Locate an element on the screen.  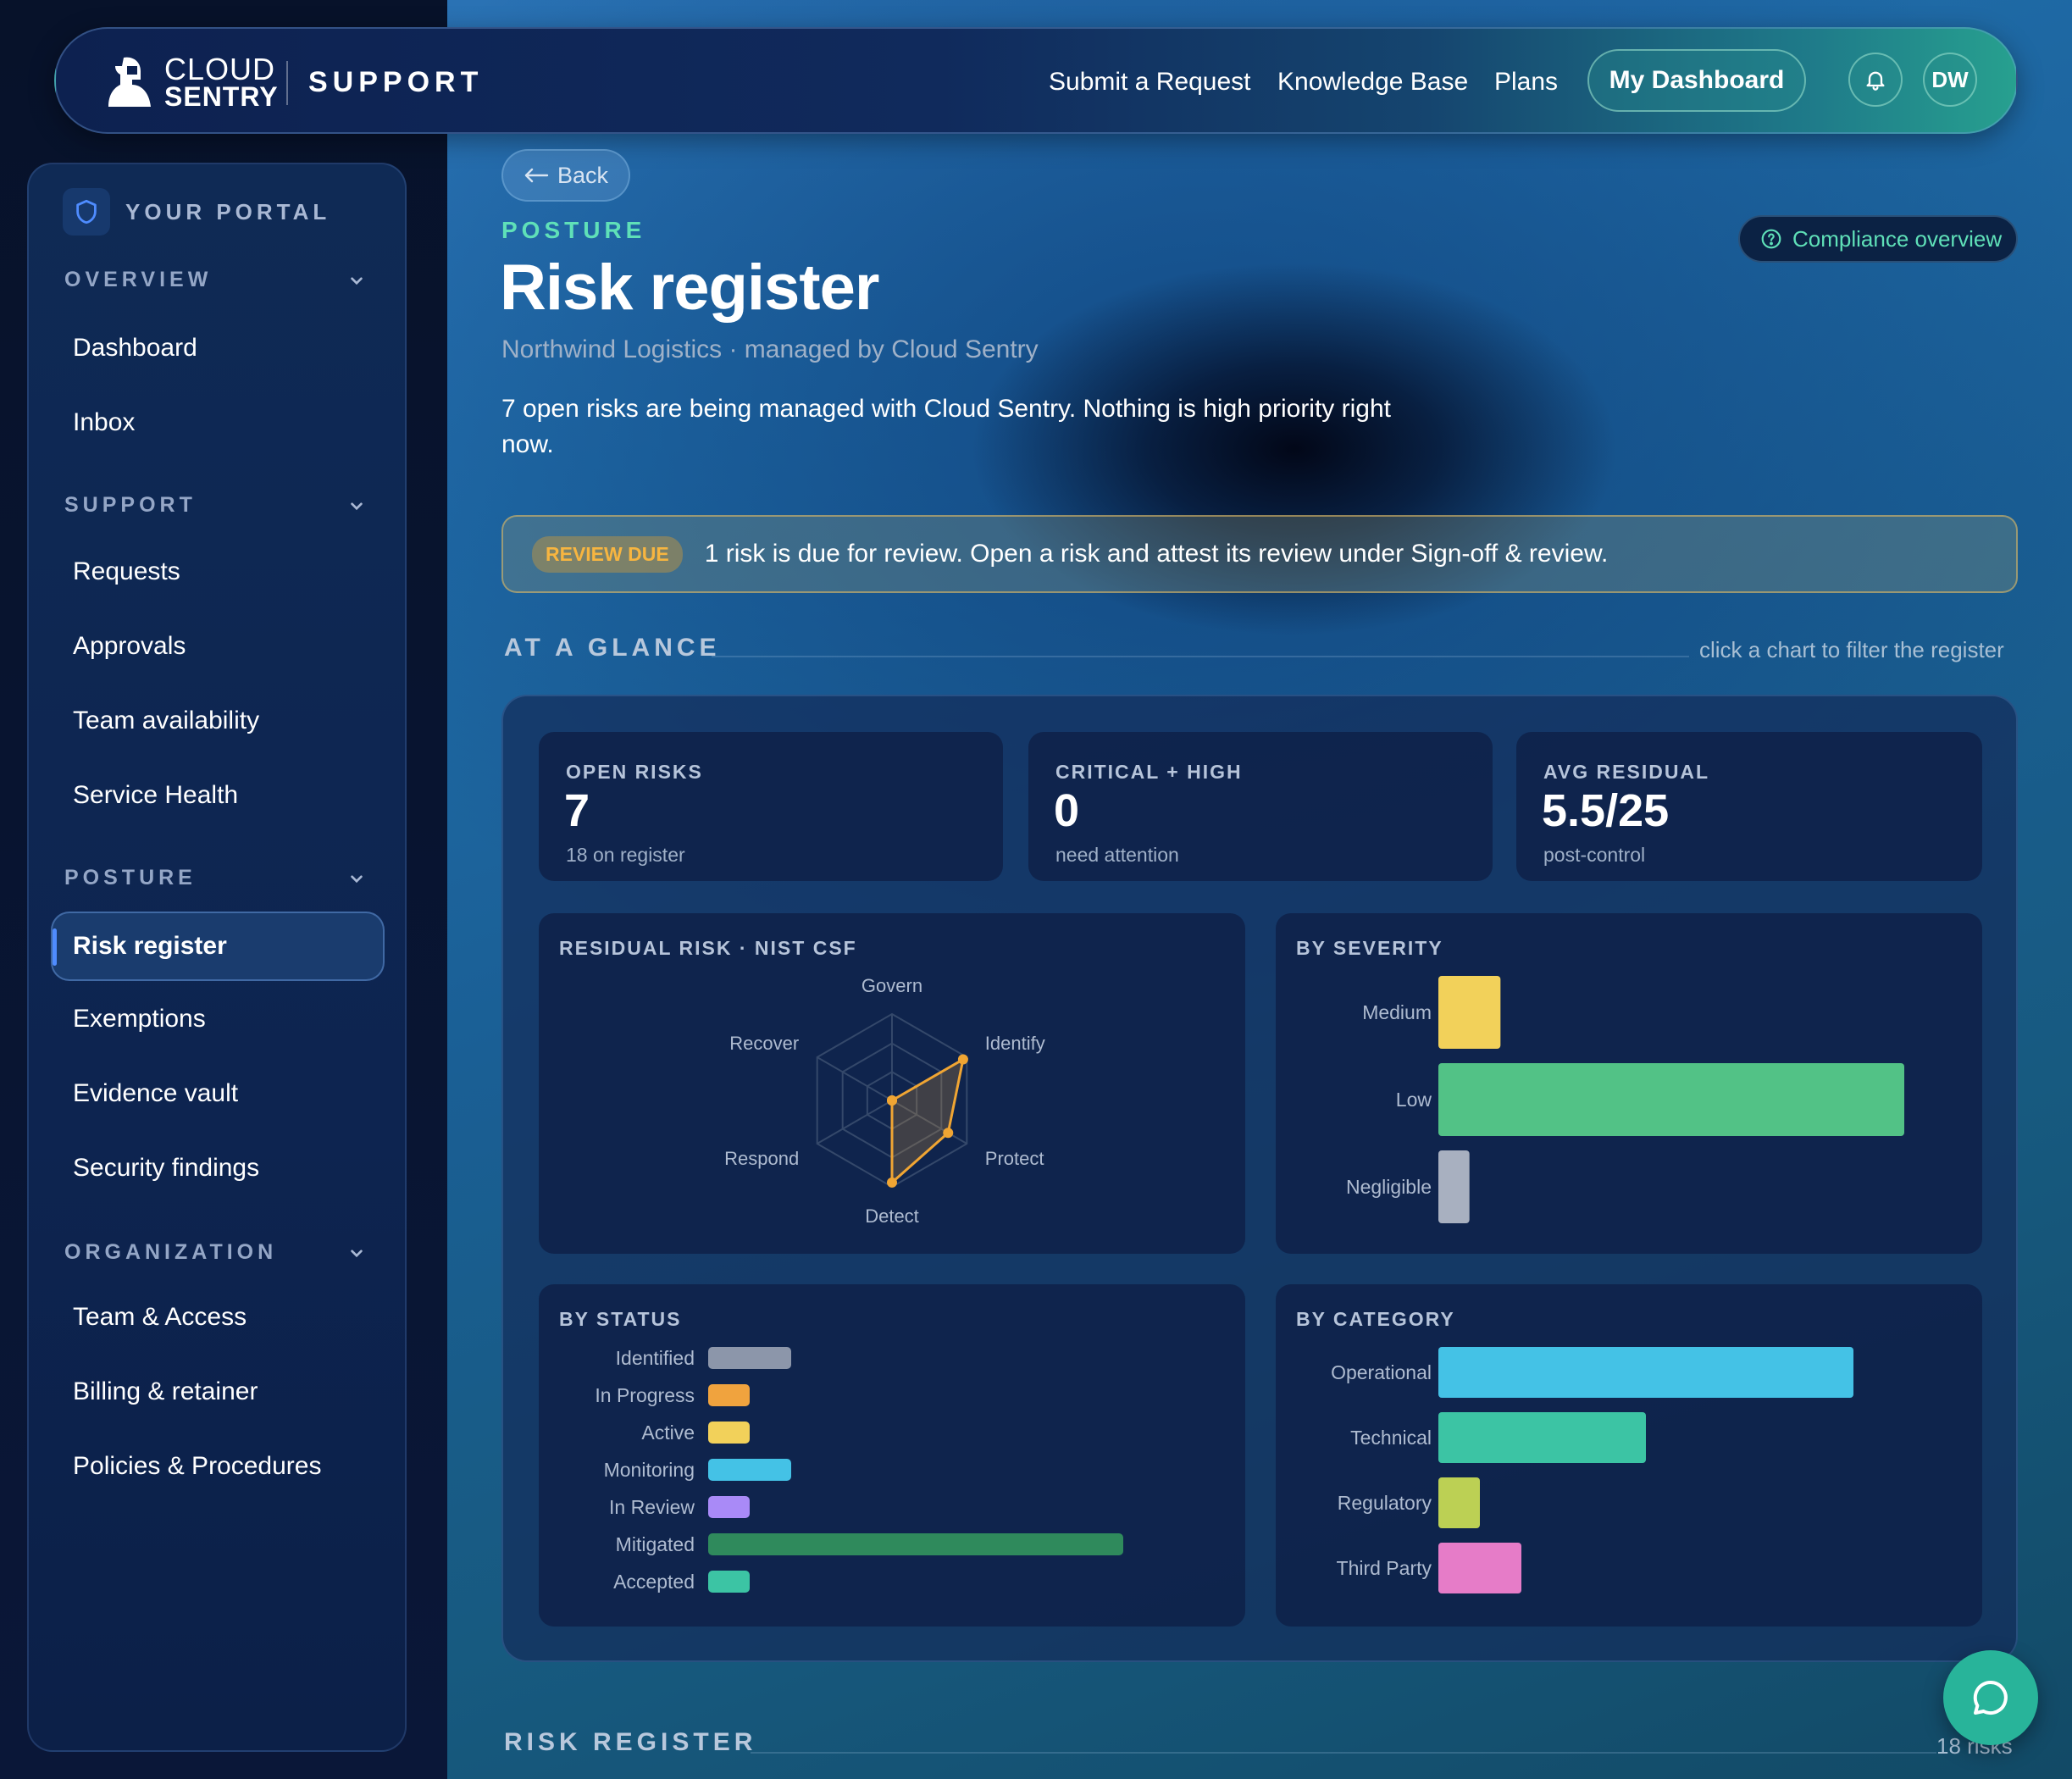
bar-category-label: Monitoring is located at coordinates (649, 1470).